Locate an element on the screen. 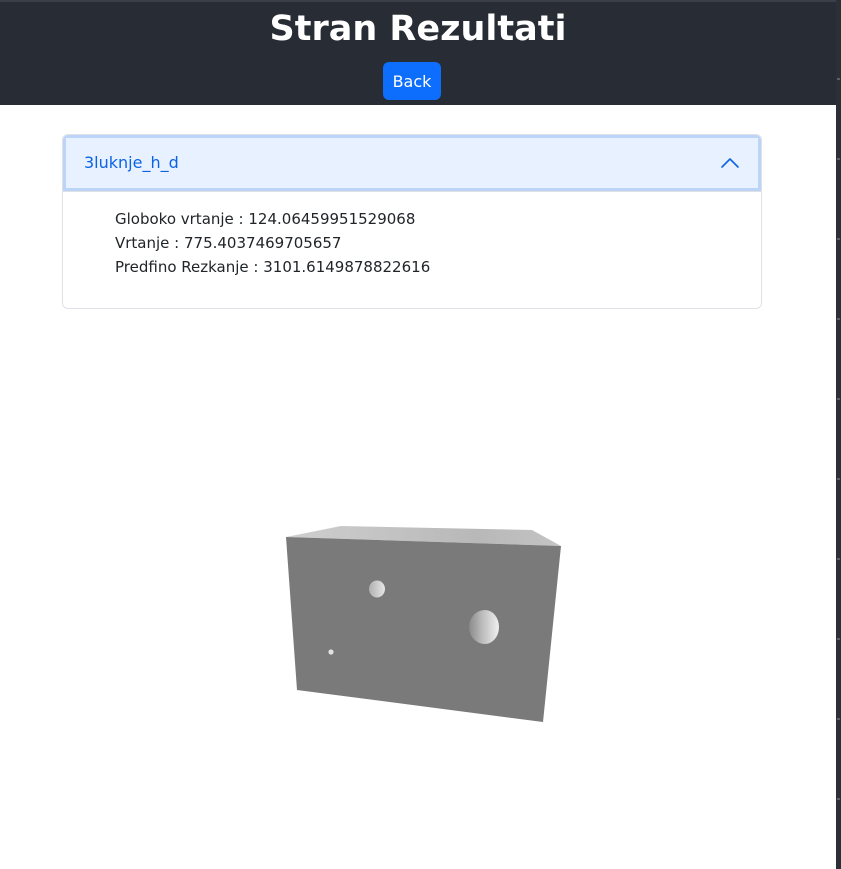  chevron-up-icon is located at coordinates (730, 163).